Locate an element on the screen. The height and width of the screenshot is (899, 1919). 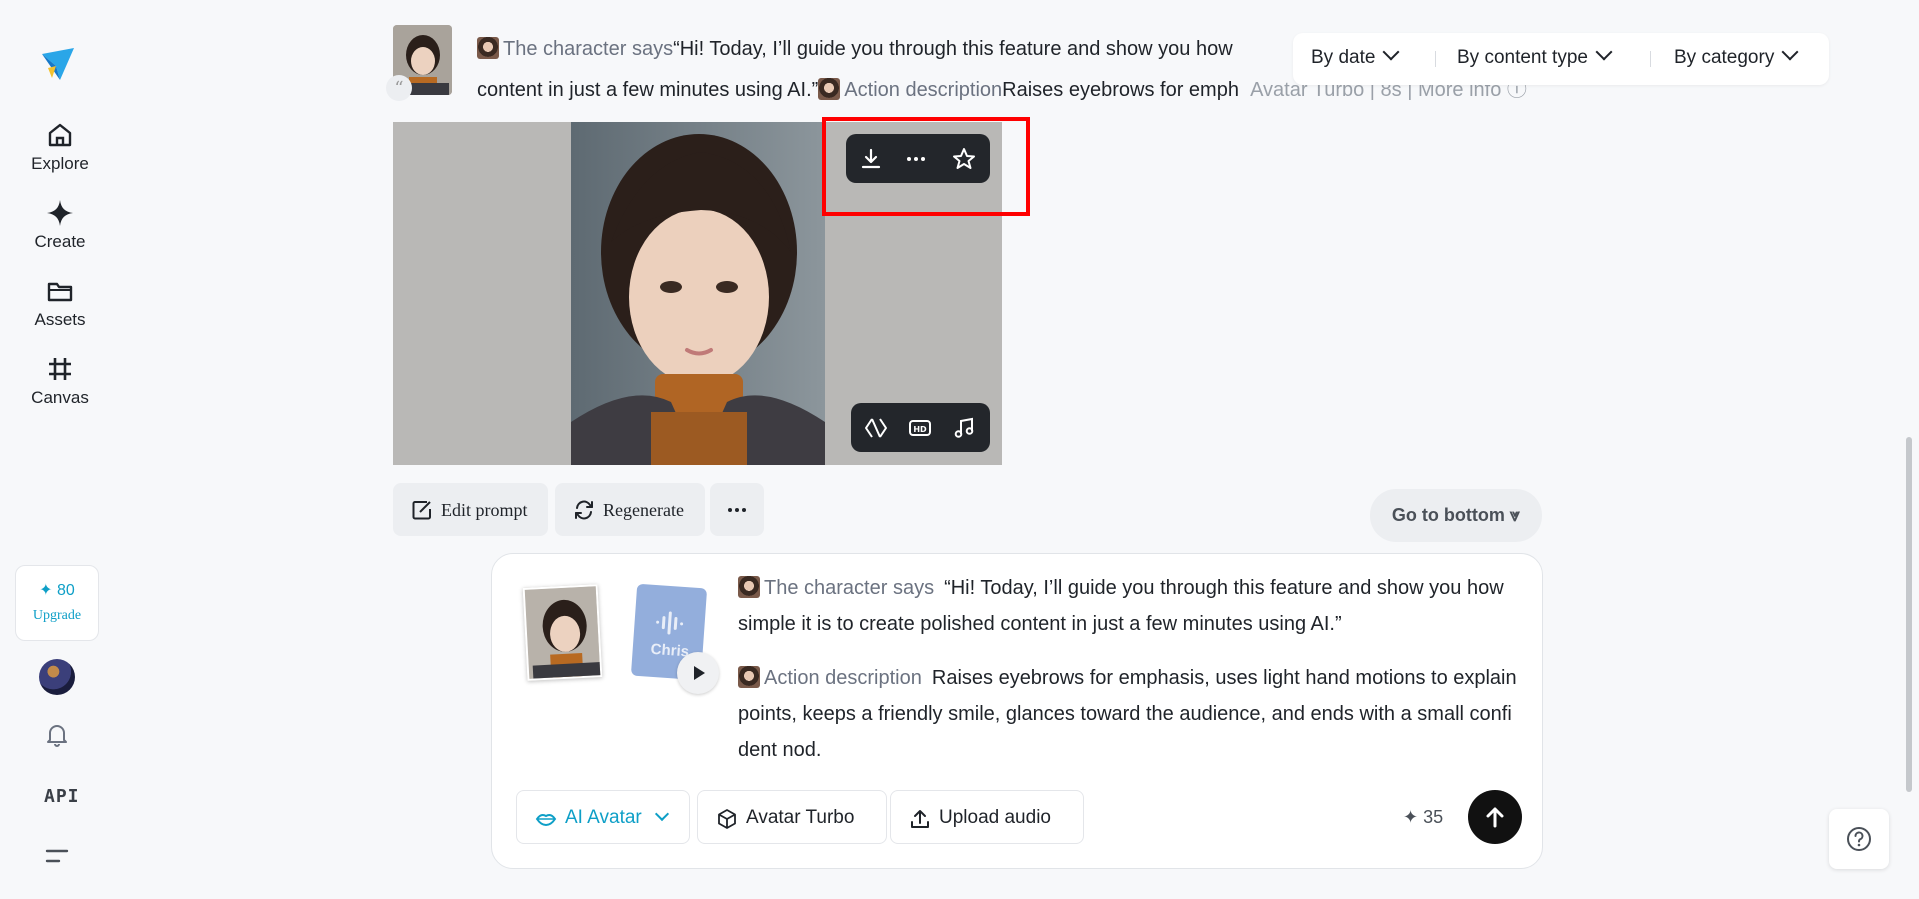
cost-value: 35 is located at coordinates (1433, 817).